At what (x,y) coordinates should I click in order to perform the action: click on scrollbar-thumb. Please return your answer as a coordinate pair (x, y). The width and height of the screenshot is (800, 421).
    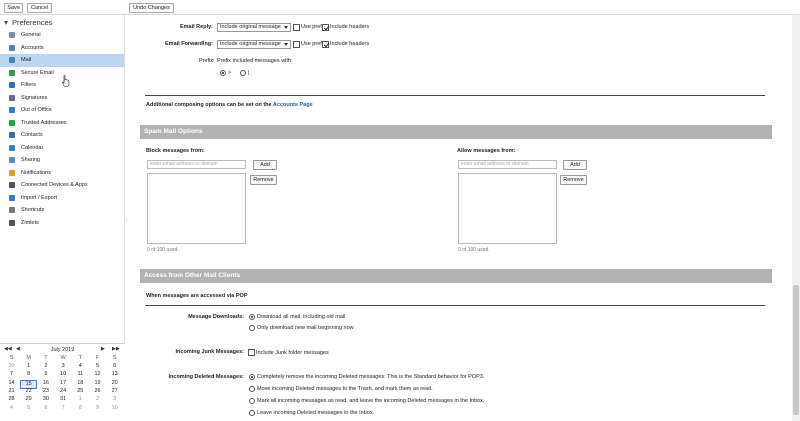
    Looking at the image, I should click on (796, 350).